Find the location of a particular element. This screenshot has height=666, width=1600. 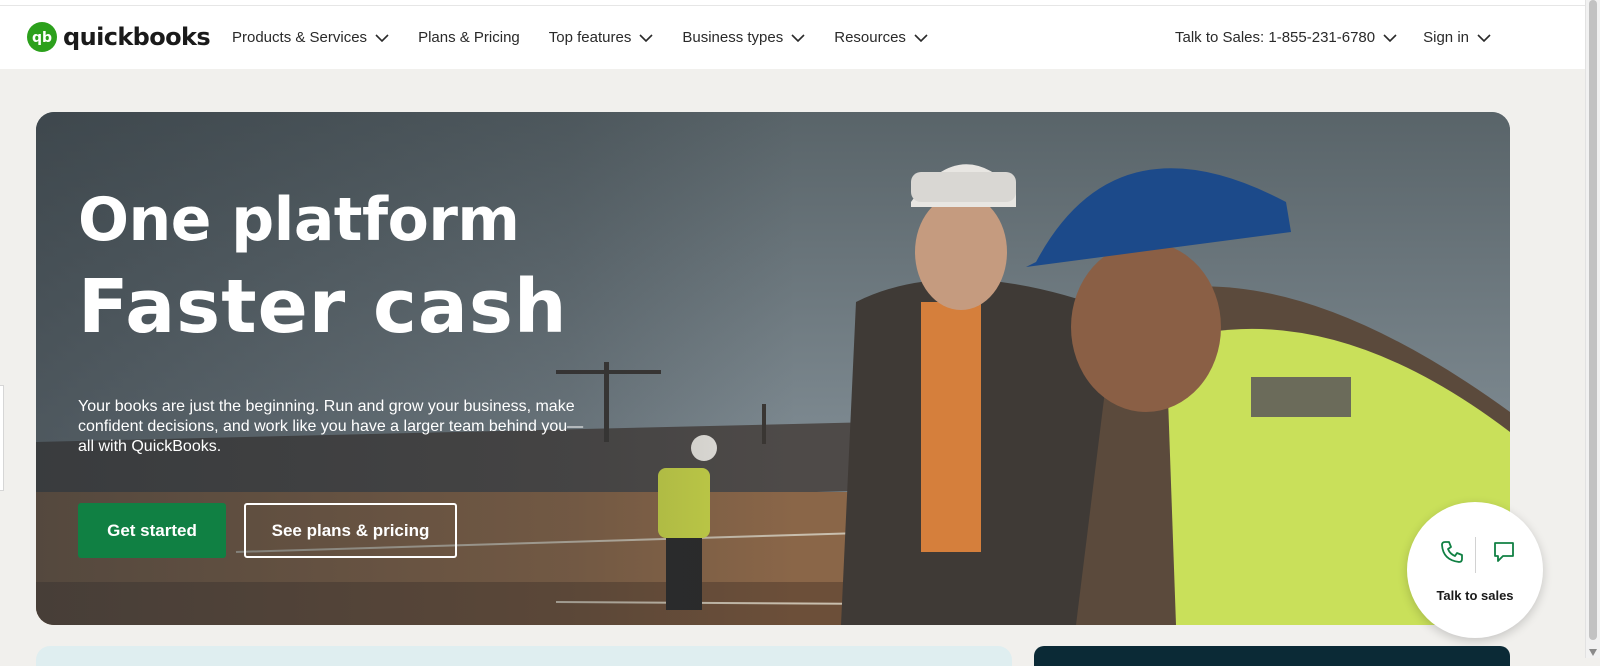

talk-to-sales-phone-link: Talk to Sales: 1-855-231-6780 is located at coordinates (1286, 37).